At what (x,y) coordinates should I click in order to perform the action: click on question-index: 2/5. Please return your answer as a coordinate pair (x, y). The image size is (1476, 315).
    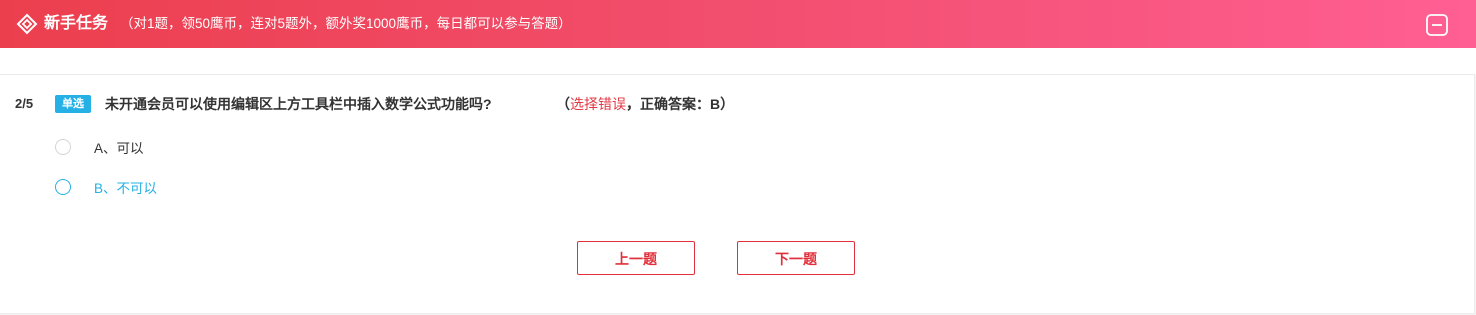
    Looking at the image, I should click on (24, 103).